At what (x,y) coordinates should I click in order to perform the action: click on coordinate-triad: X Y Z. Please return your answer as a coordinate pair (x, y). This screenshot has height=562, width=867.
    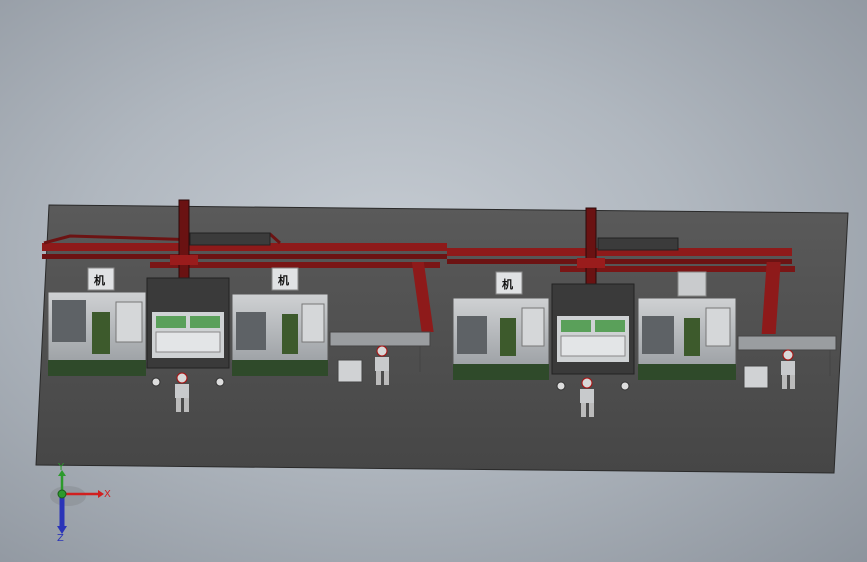
    Looking at the image, I should click on (80, 503).